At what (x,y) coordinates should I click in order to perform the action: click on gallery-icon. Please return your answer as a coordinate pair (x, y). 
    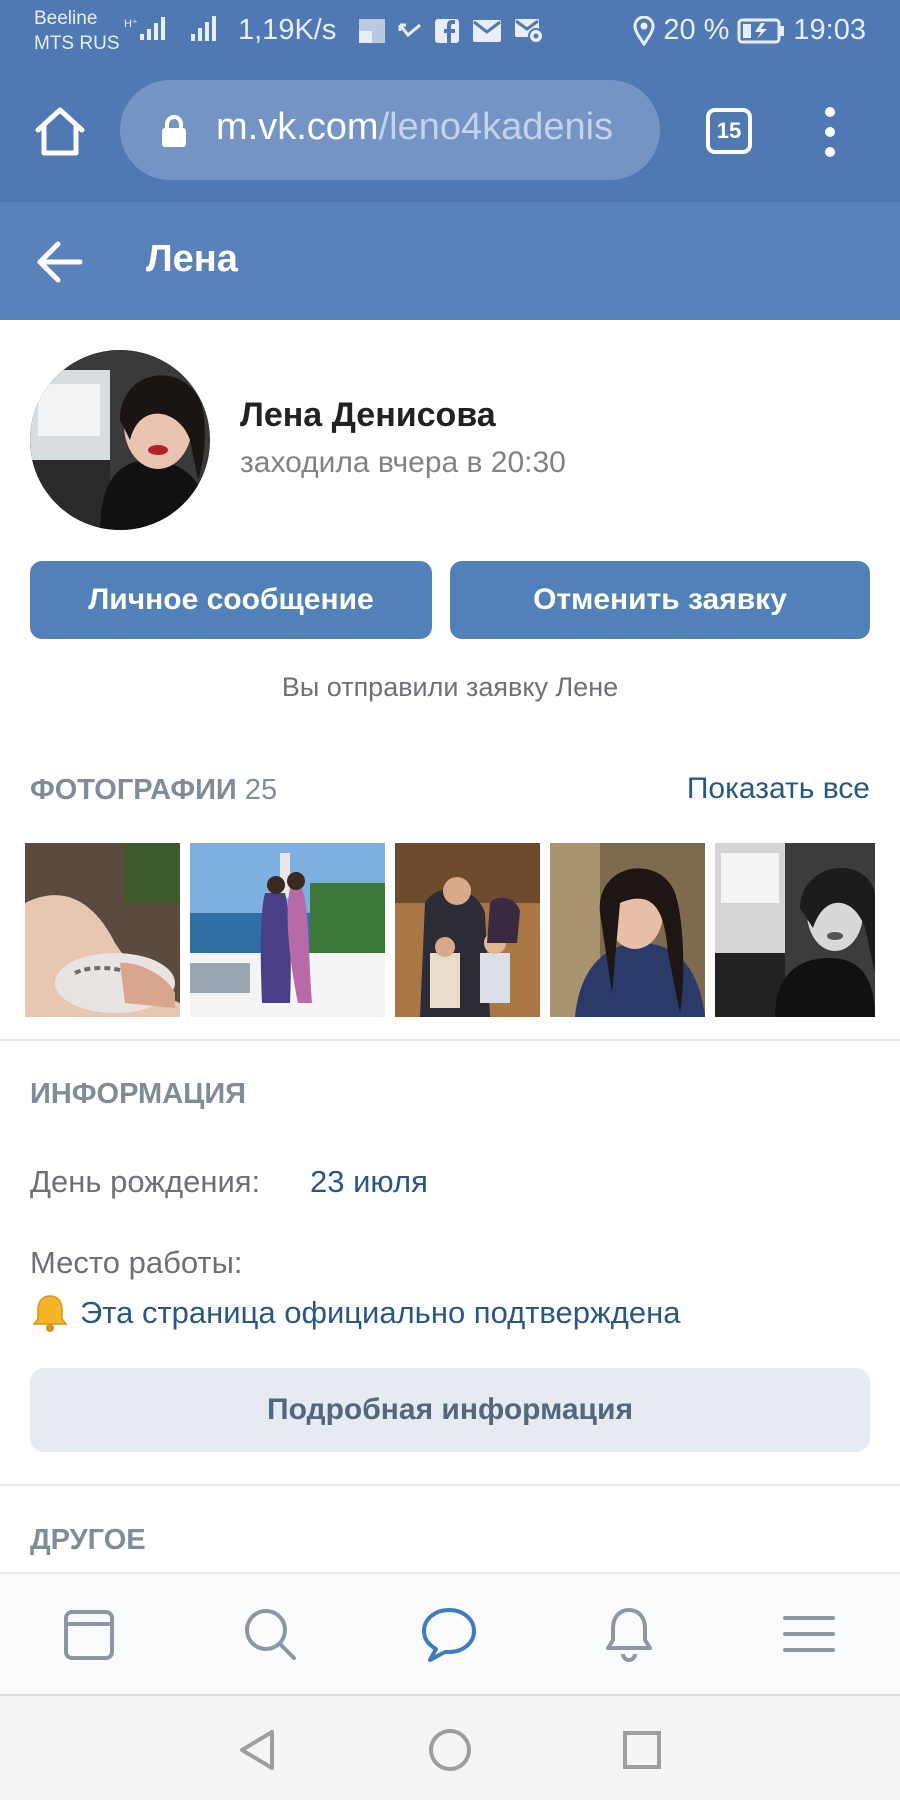
    Looking at the image, I should click on (372, 31).